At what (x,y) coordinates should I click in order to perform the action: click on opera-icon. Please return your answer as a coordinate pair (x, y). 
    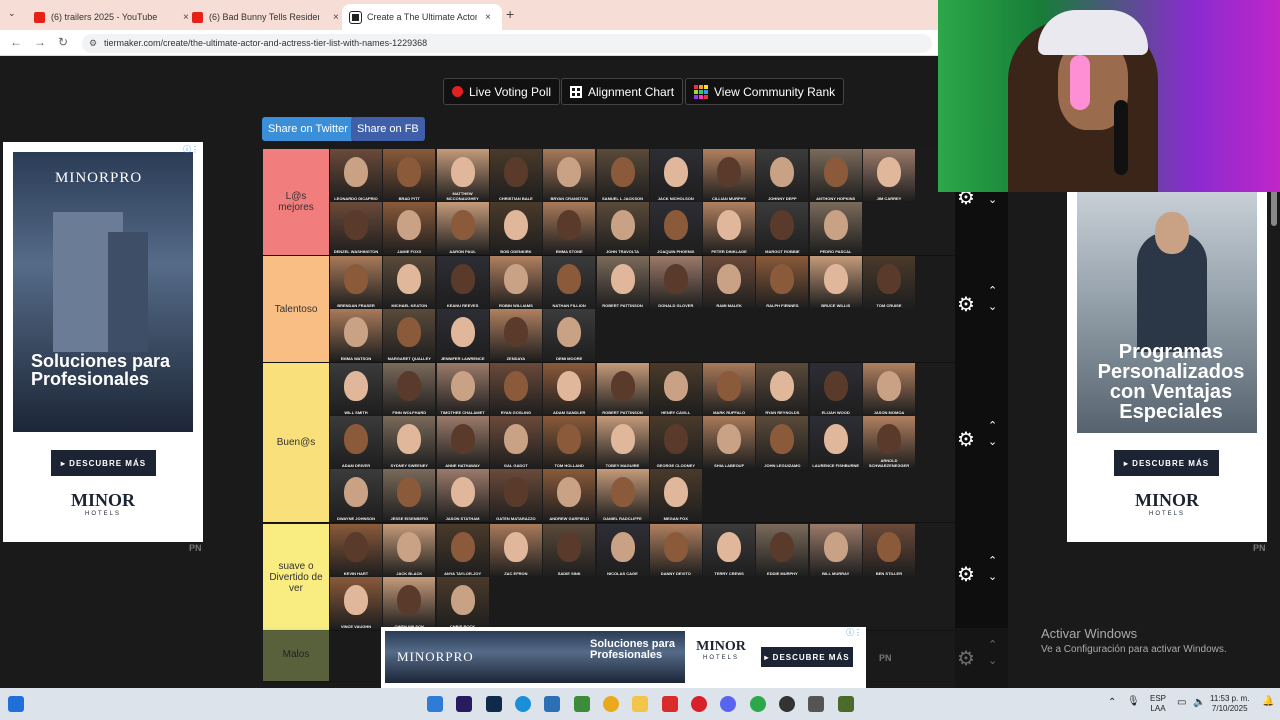
    Looking at the image, I should click on (699, 704).